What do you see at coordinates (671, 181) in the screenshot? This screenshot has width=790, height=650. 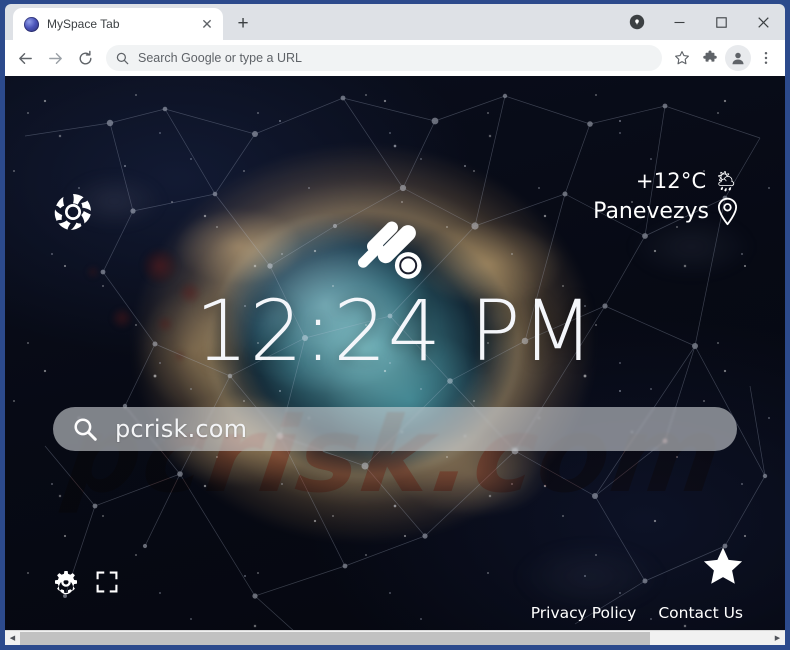 I see `weather-temperature: +12°C` at bounding box center [671, 181].